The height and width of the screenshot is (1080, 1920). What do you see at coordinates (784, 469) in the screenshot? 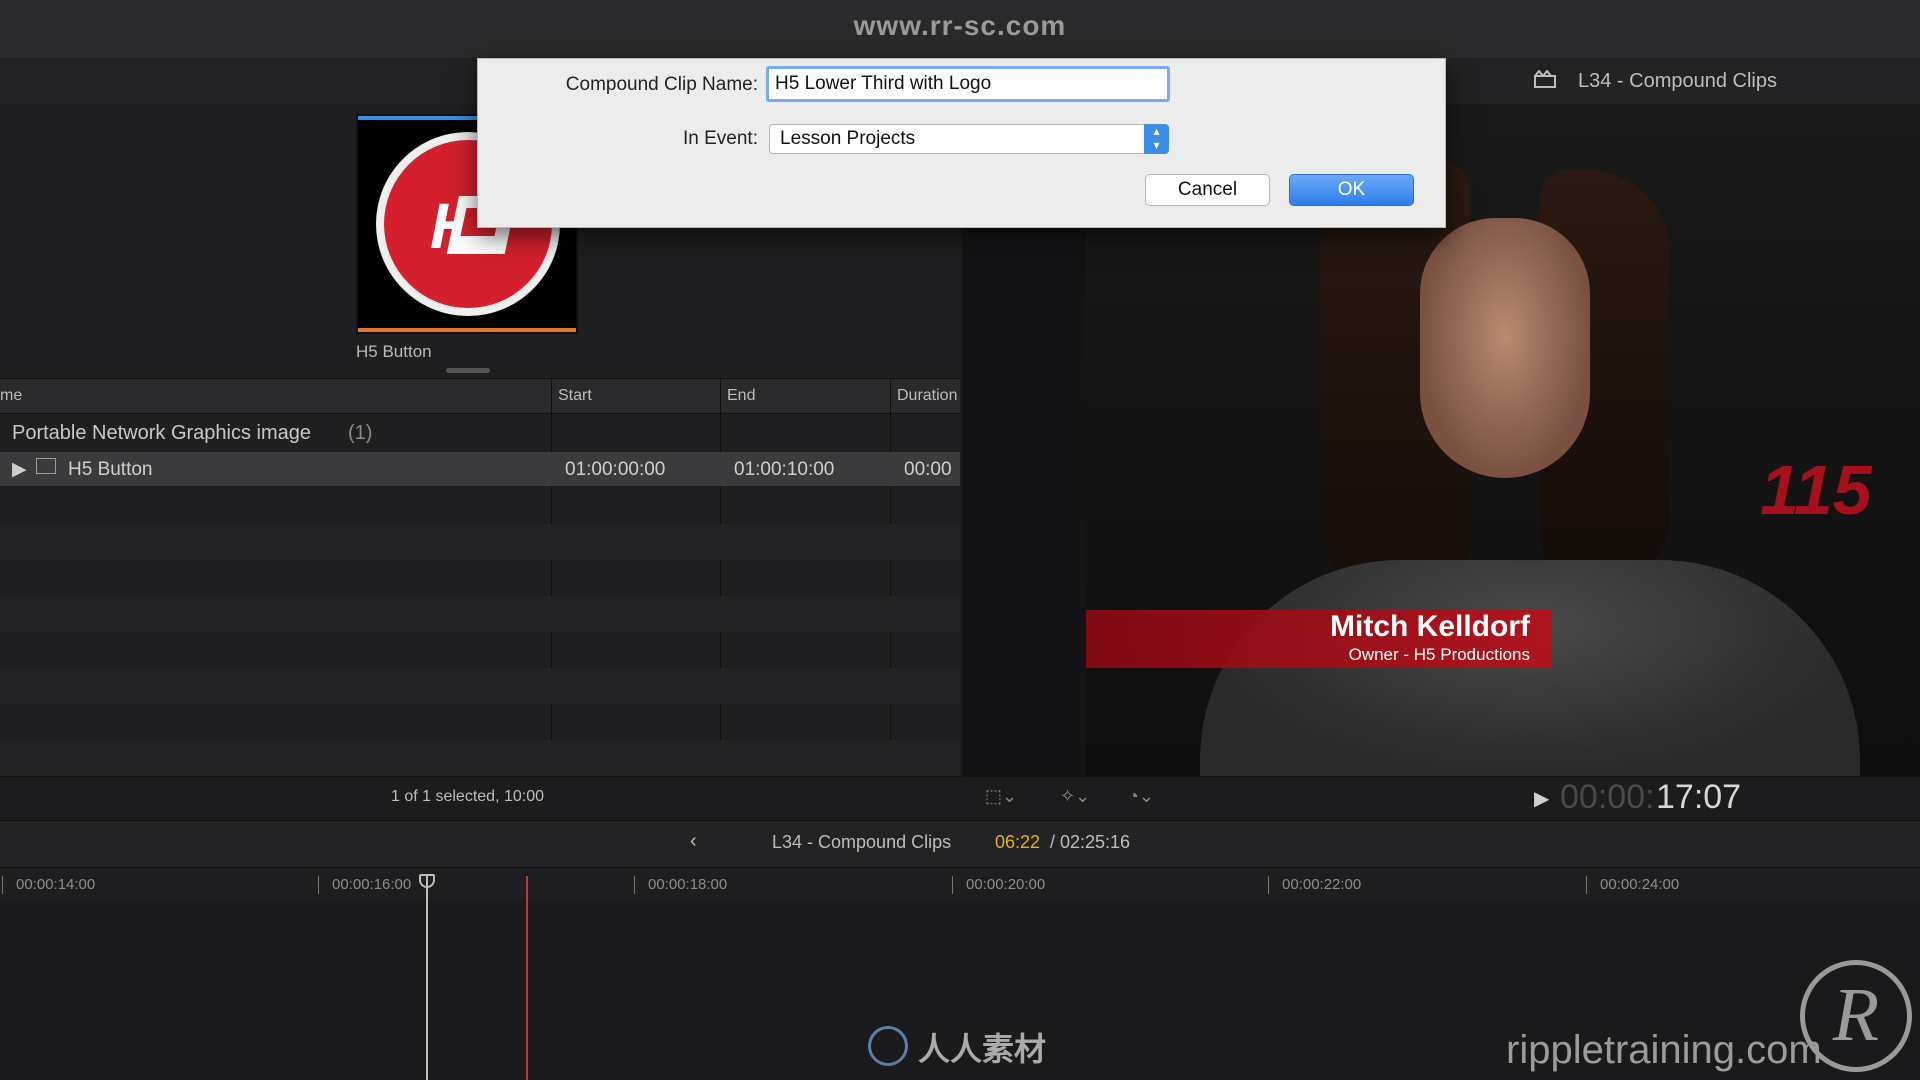
I see `clip-end: 01:00:10:00` at bounding box center [784, 469].